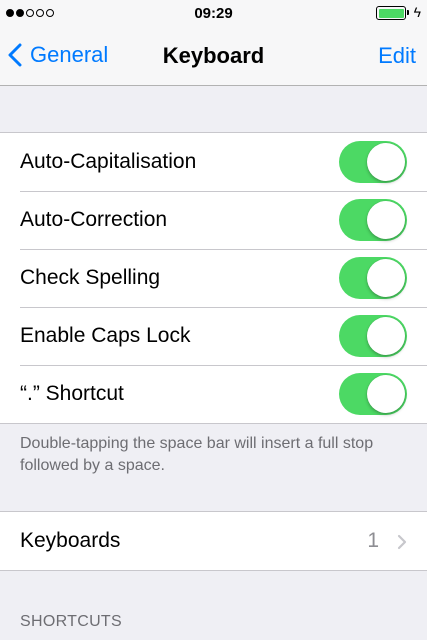  What do you see at coordinates (402, 542) in the screenshot?
I see `chevron-right-icon` at bounding box center [402, 542].